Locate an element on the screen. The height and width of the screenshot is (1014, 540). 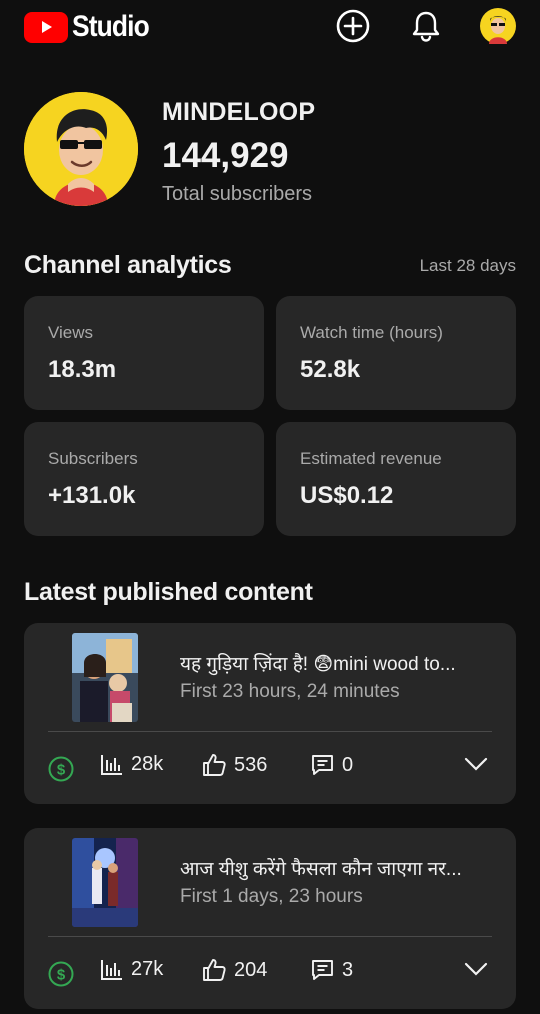
stat-label: Subscribers is located at coordinates (93, 458).